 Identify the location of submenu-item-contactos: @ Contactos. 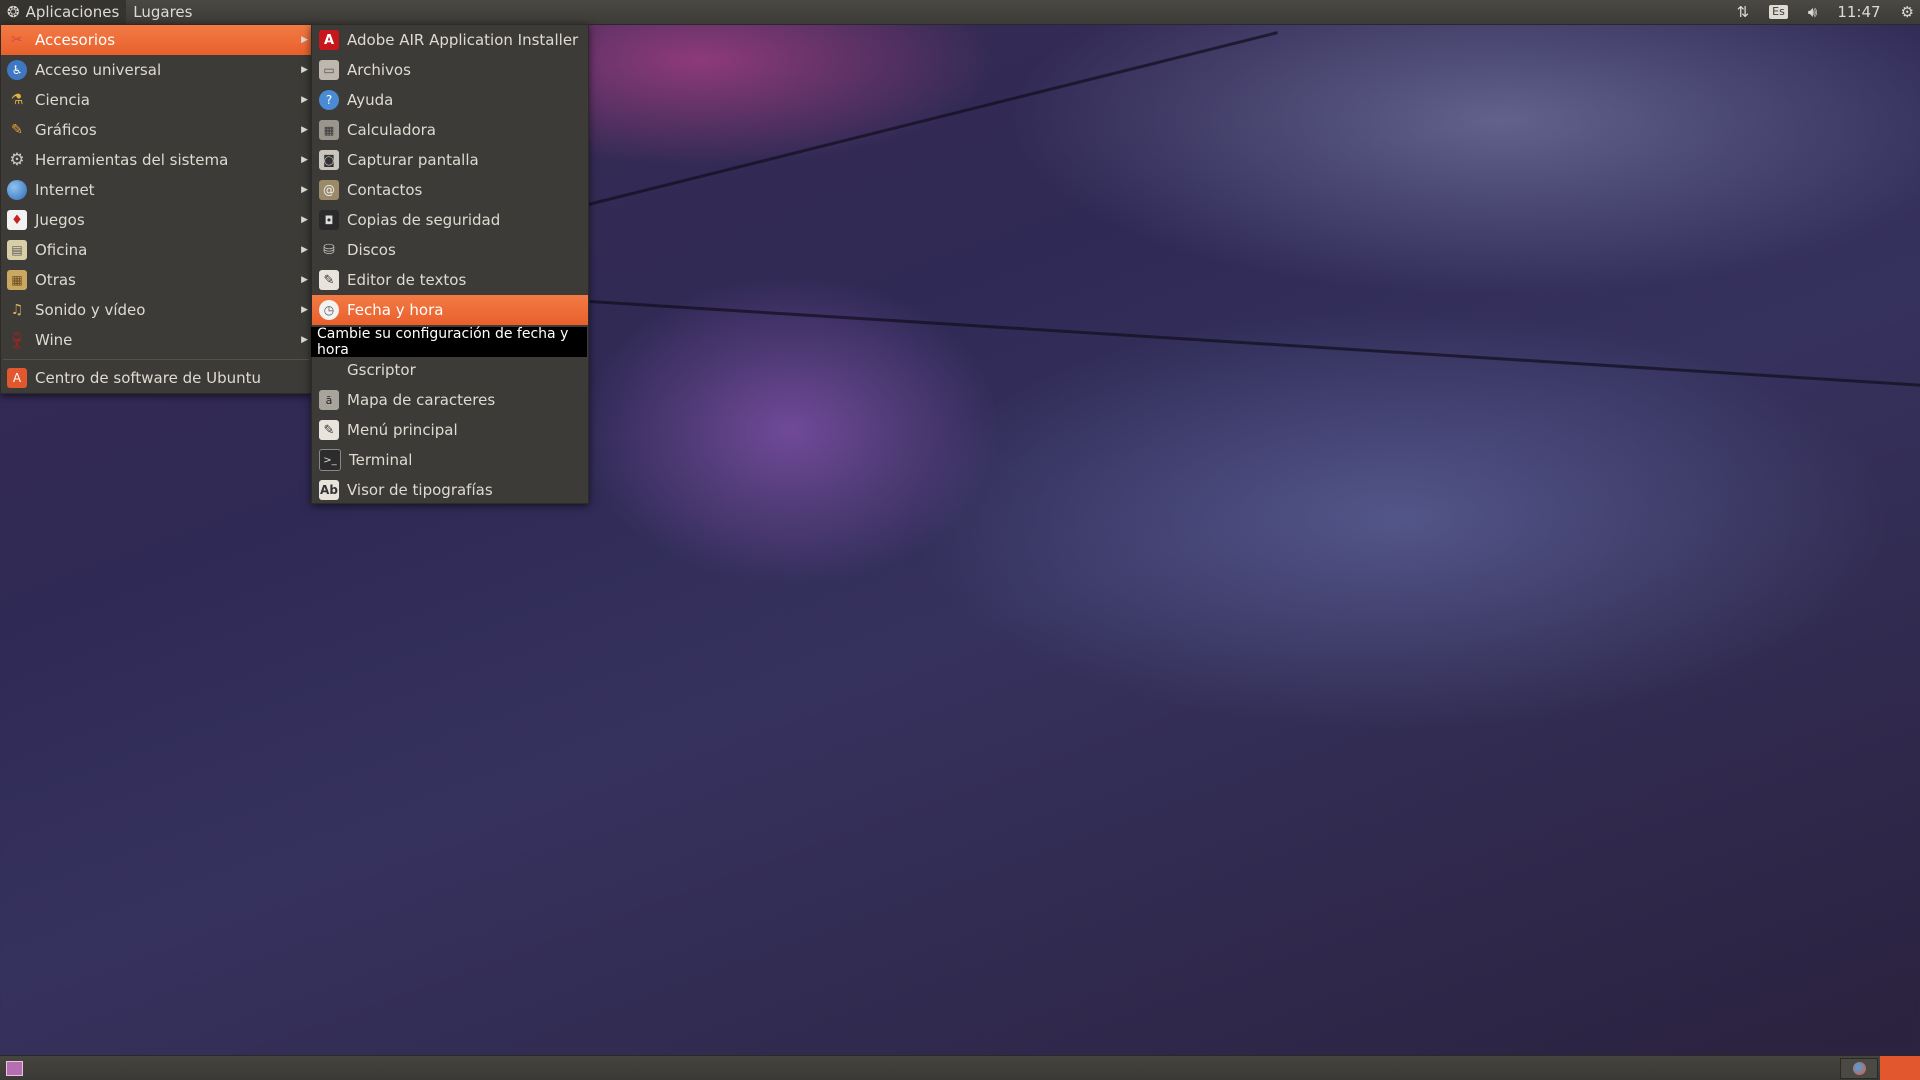
(450, 190).